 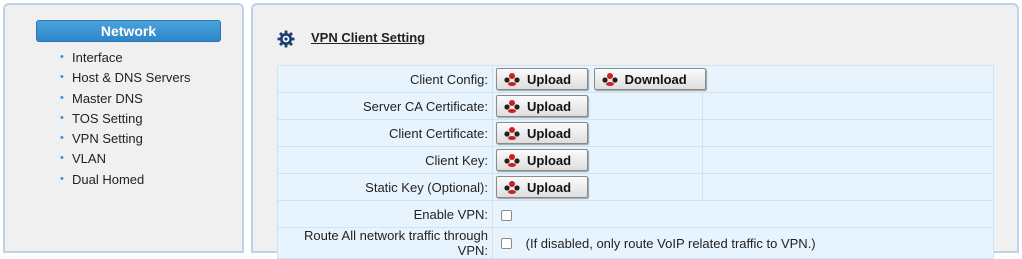 I want to click on row-client-certificate: Client Certificate: Upload, so click(x=635, y=133).